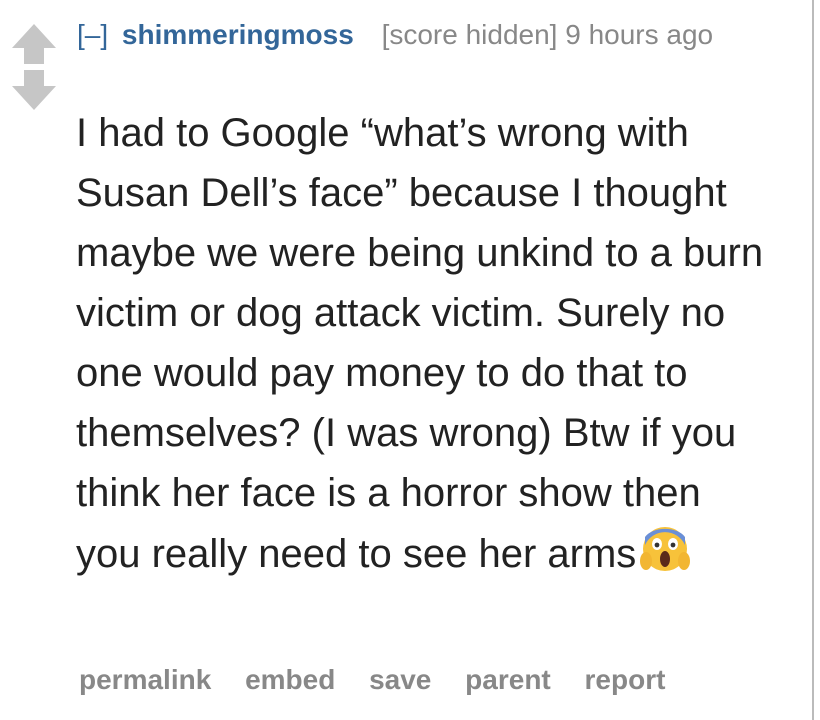  What do you see at coordinates (639, 34) in the screenshot?
I see `timestamp: 9 hours ago` at bounding box center [639, 34].